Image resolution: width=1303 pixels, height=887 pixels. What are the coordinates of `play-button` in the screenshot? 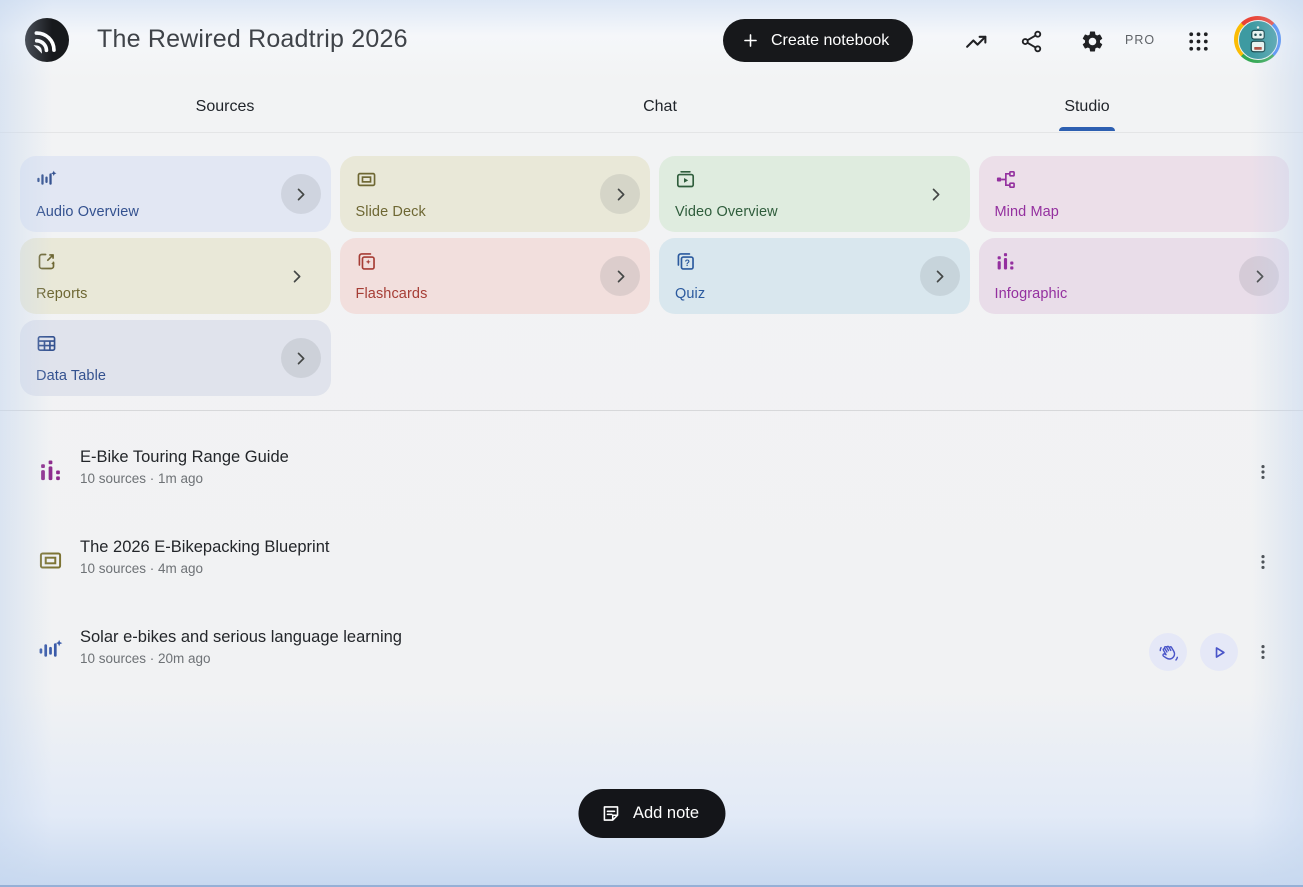 It's located at (1219, 652).